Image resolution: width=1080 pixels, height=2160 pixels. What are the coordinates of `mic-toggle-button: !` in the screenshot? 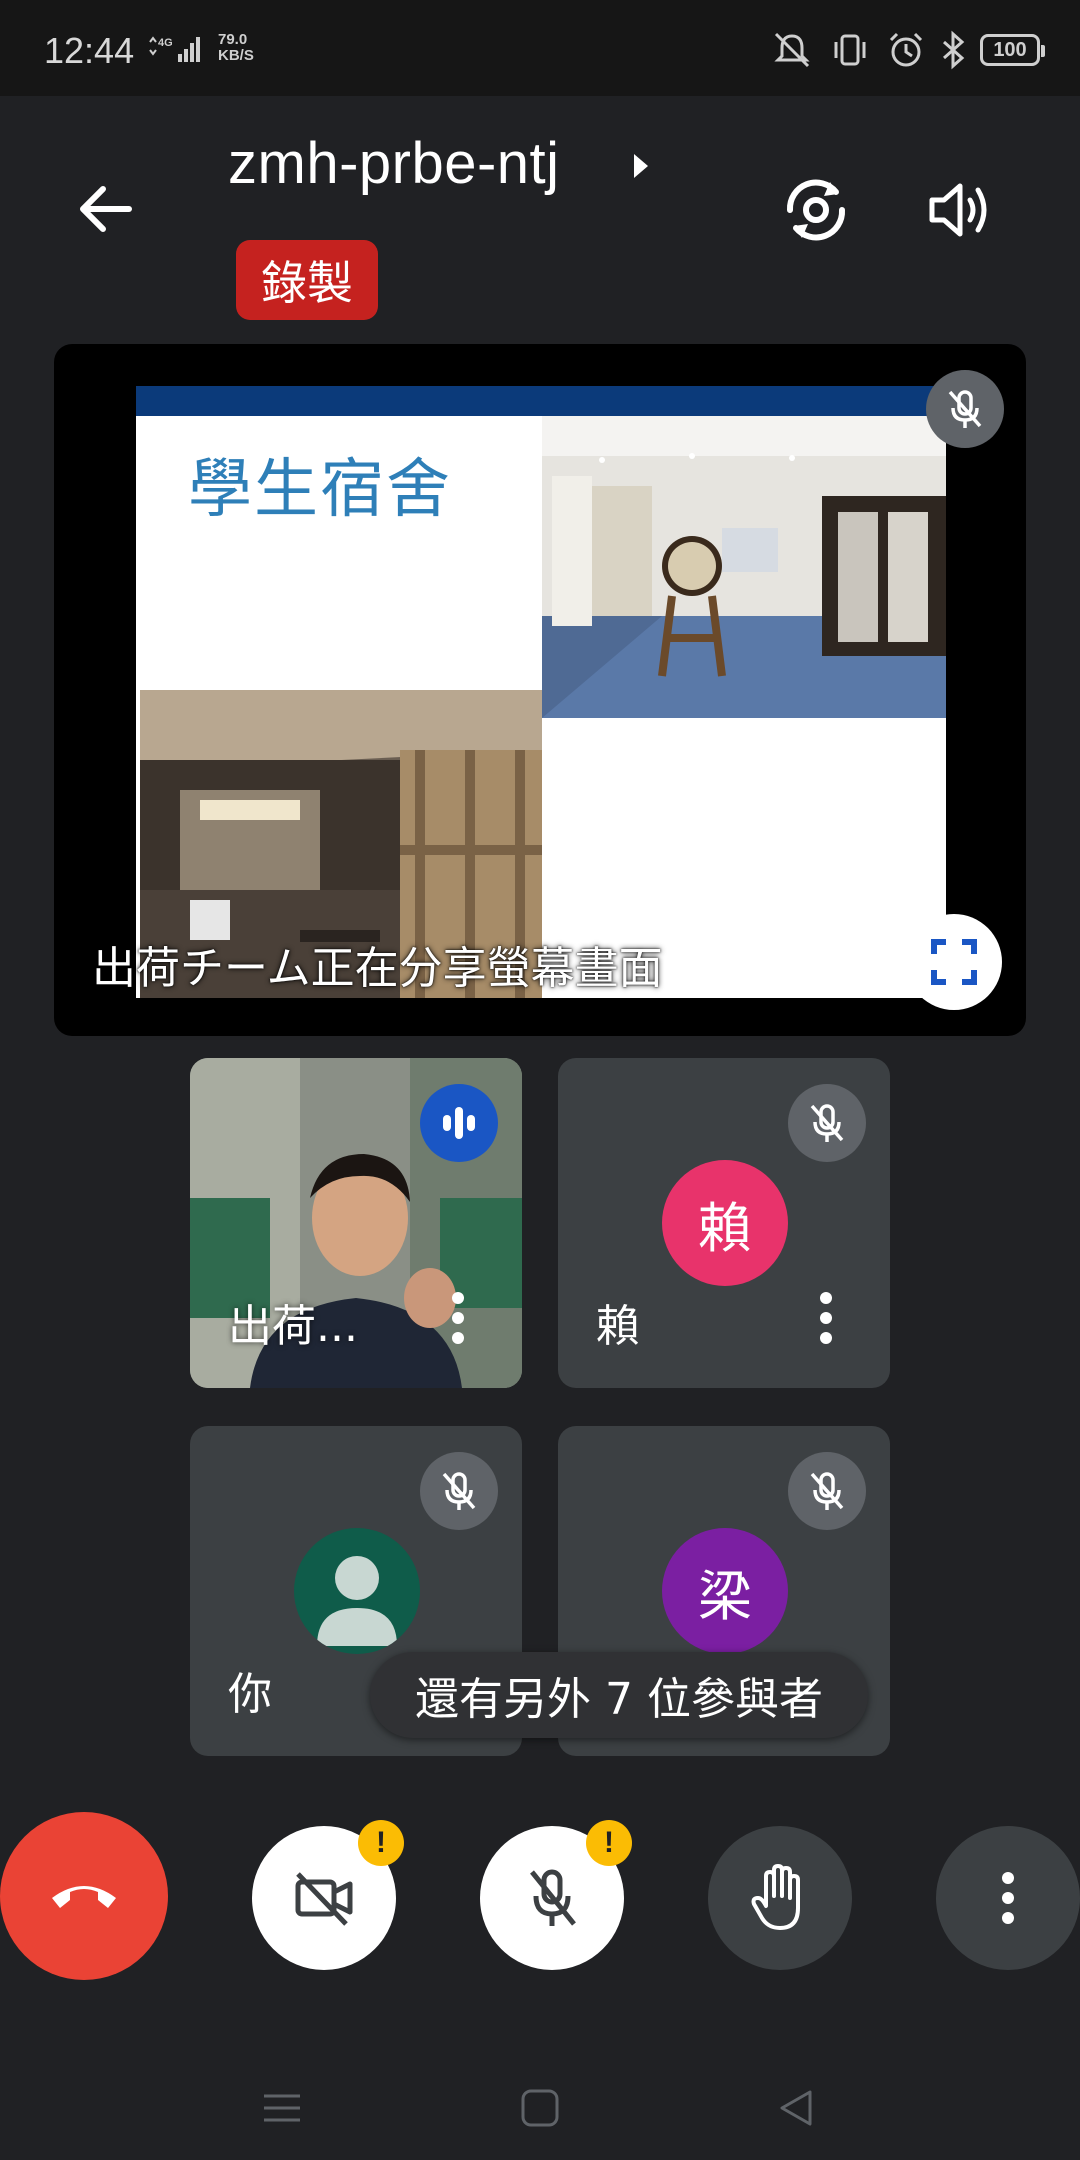 It's located at (556, 1895).